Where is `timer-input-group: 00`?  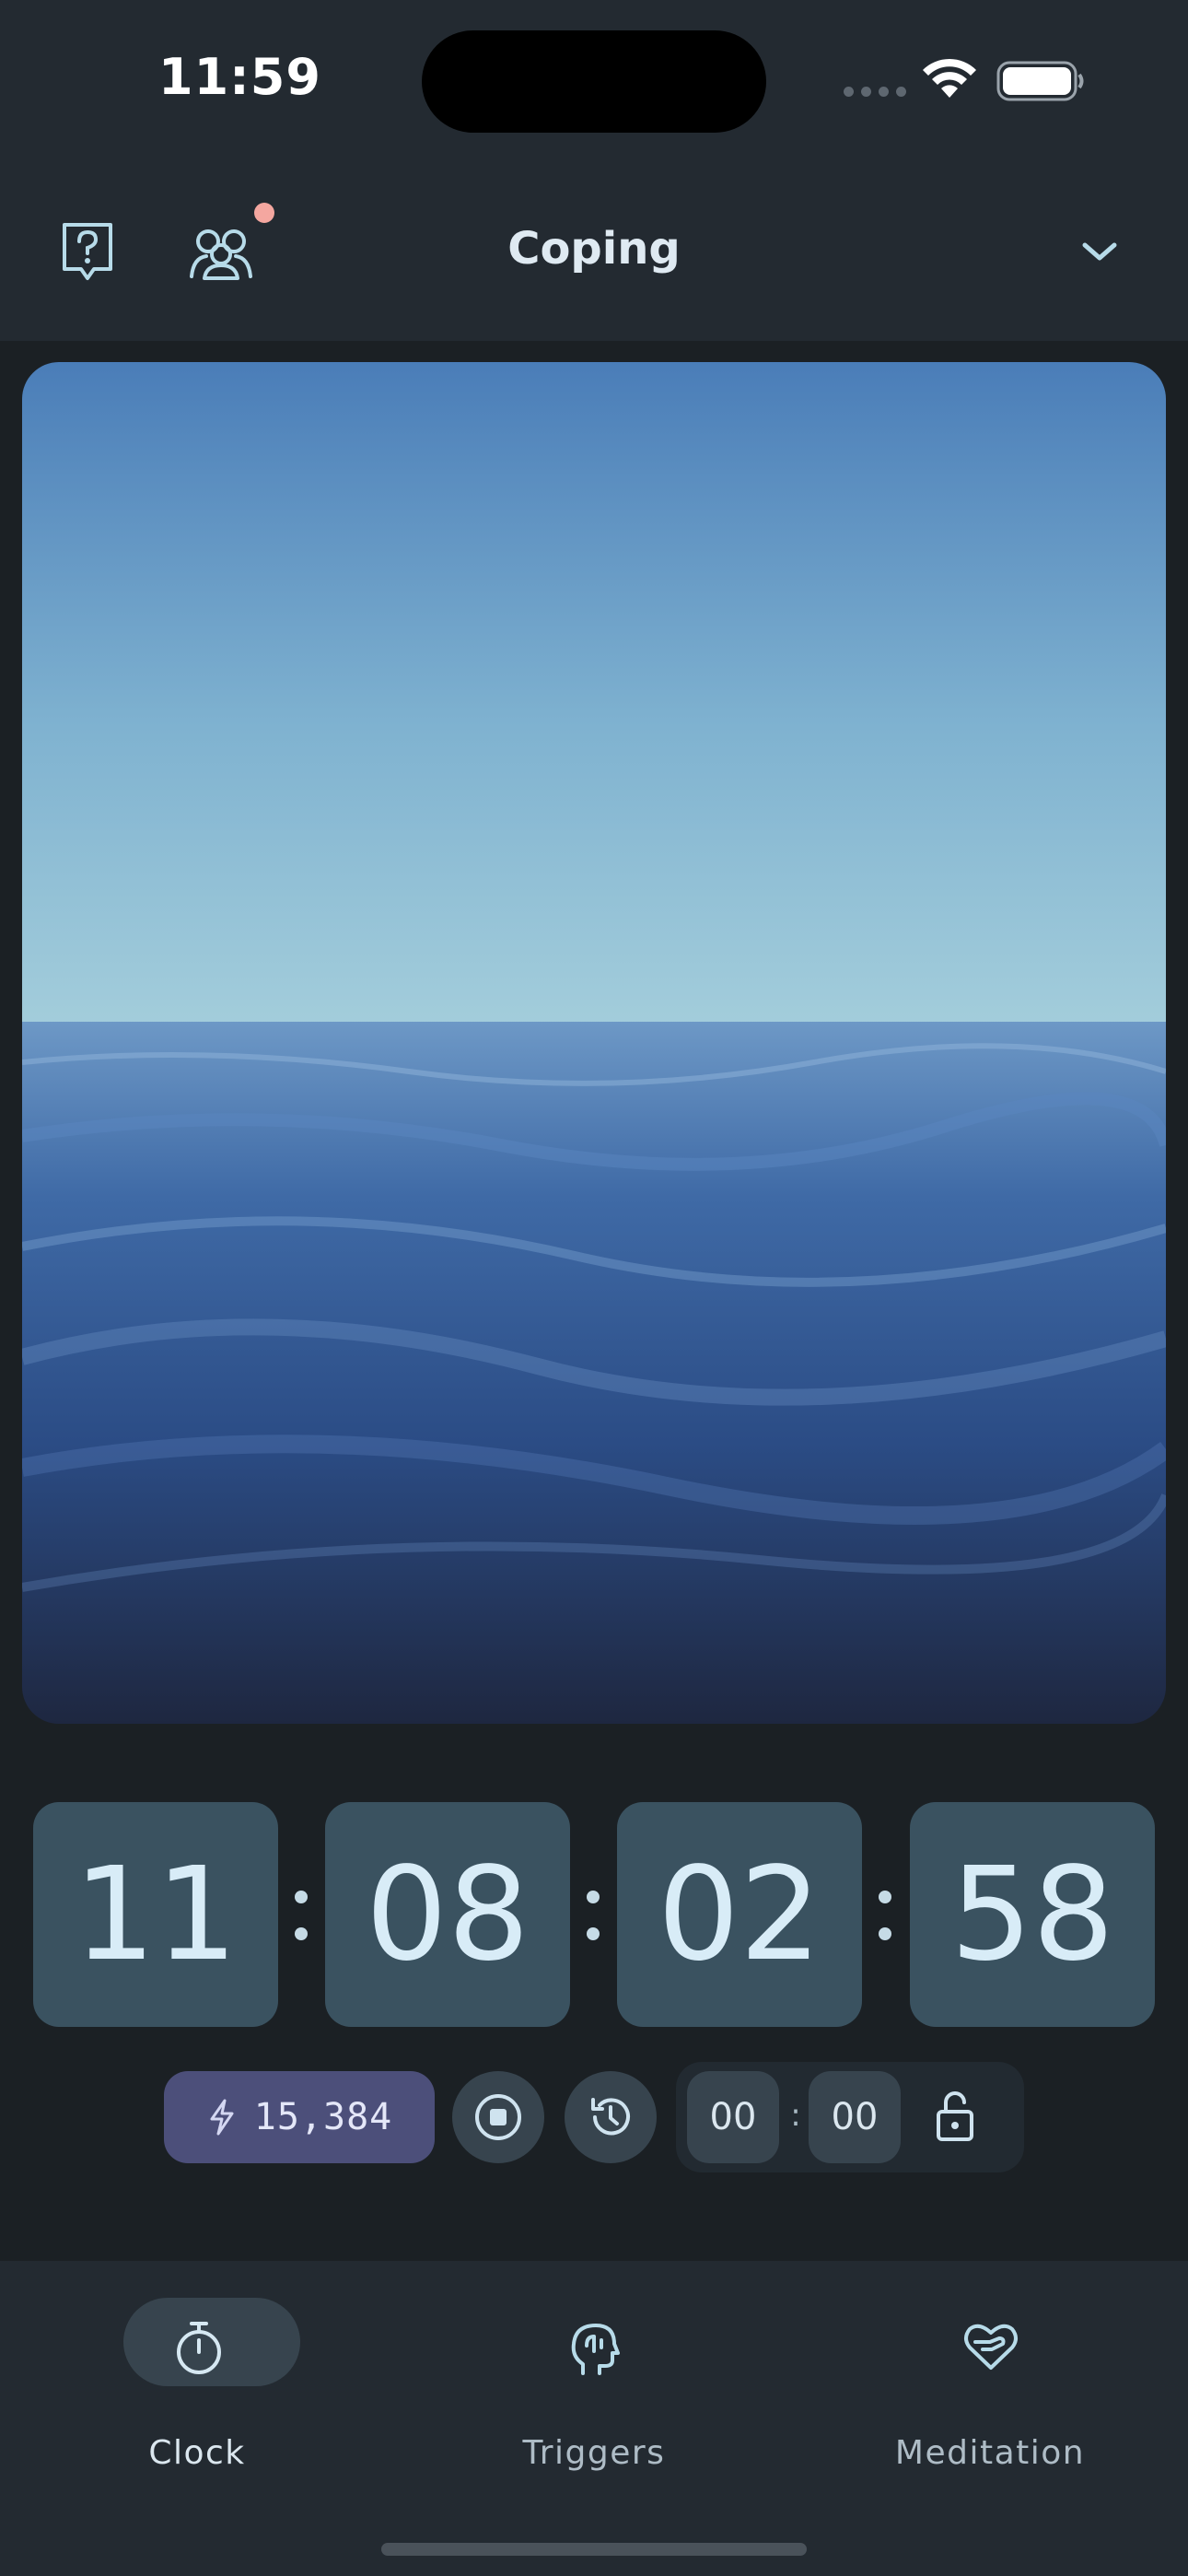
timer-input-group: 00 is located at coordinates (850, 2117).